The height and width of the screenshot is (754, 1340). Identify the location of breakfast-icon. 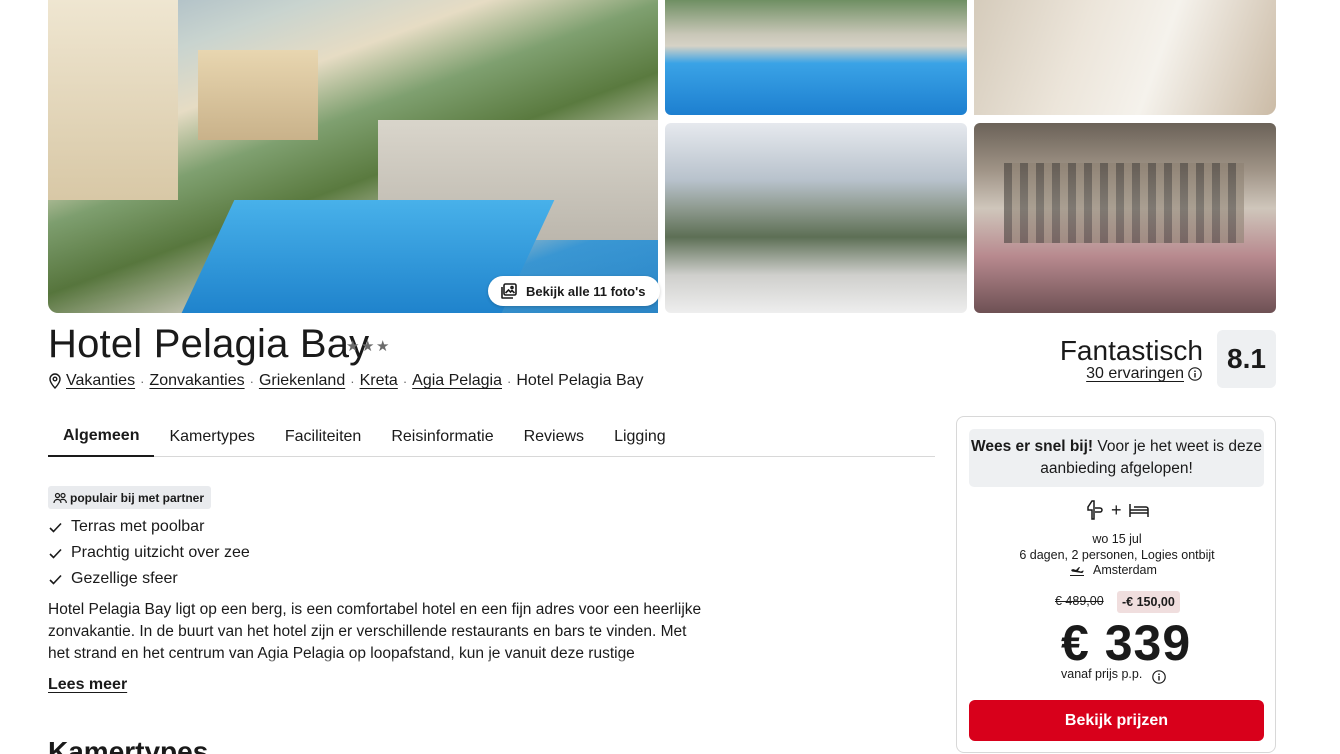
(1095, 510).